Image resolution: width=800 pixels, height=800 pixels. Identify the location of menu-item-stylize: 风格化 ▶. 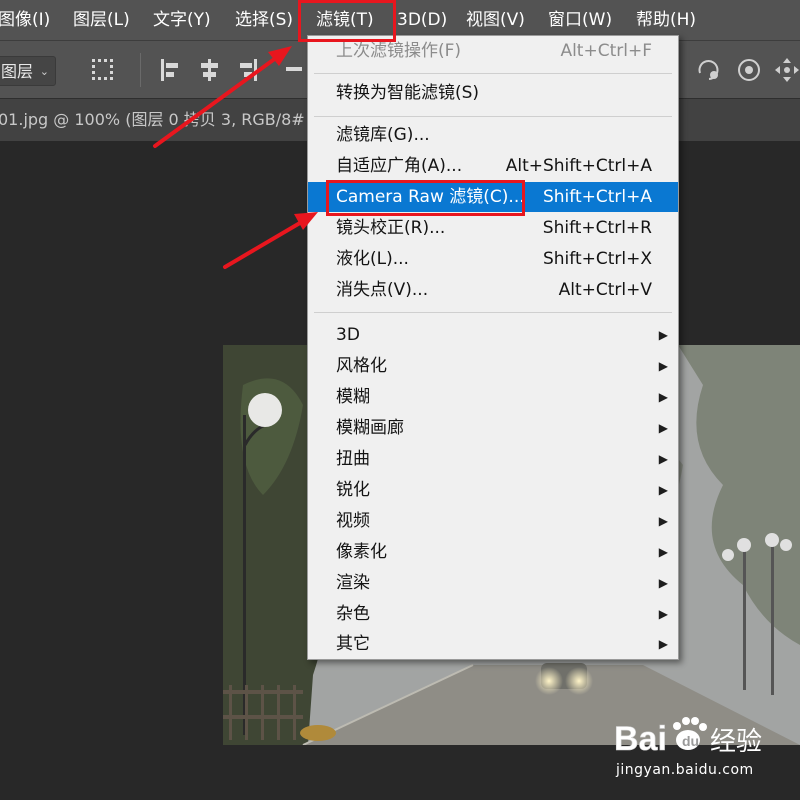
(493, 366).